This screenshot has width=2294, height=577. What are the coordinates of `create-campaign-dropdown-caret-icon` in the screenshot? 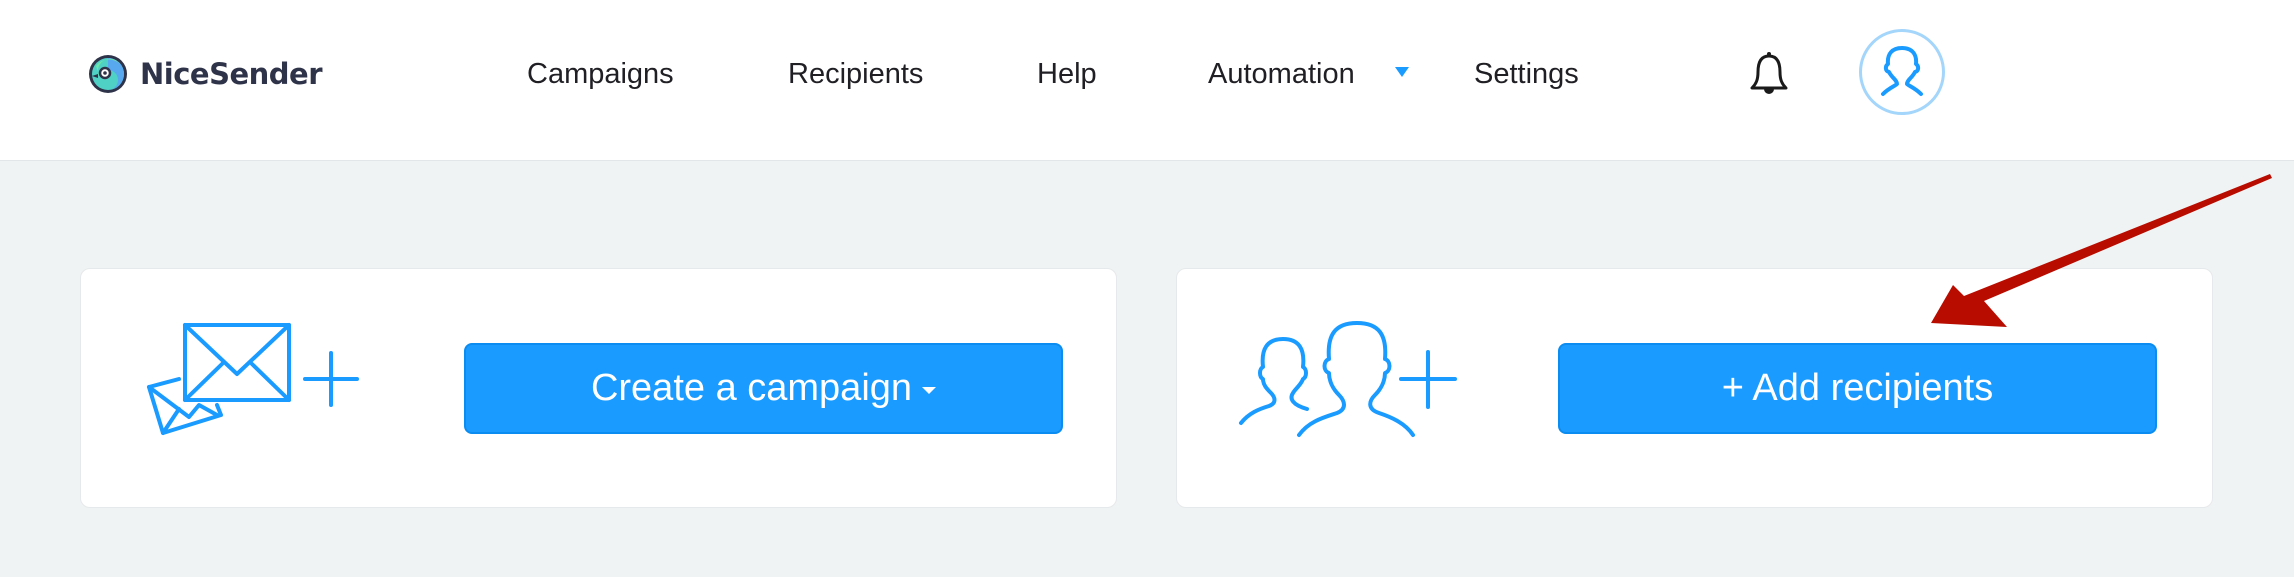 It's located at (929, 390).